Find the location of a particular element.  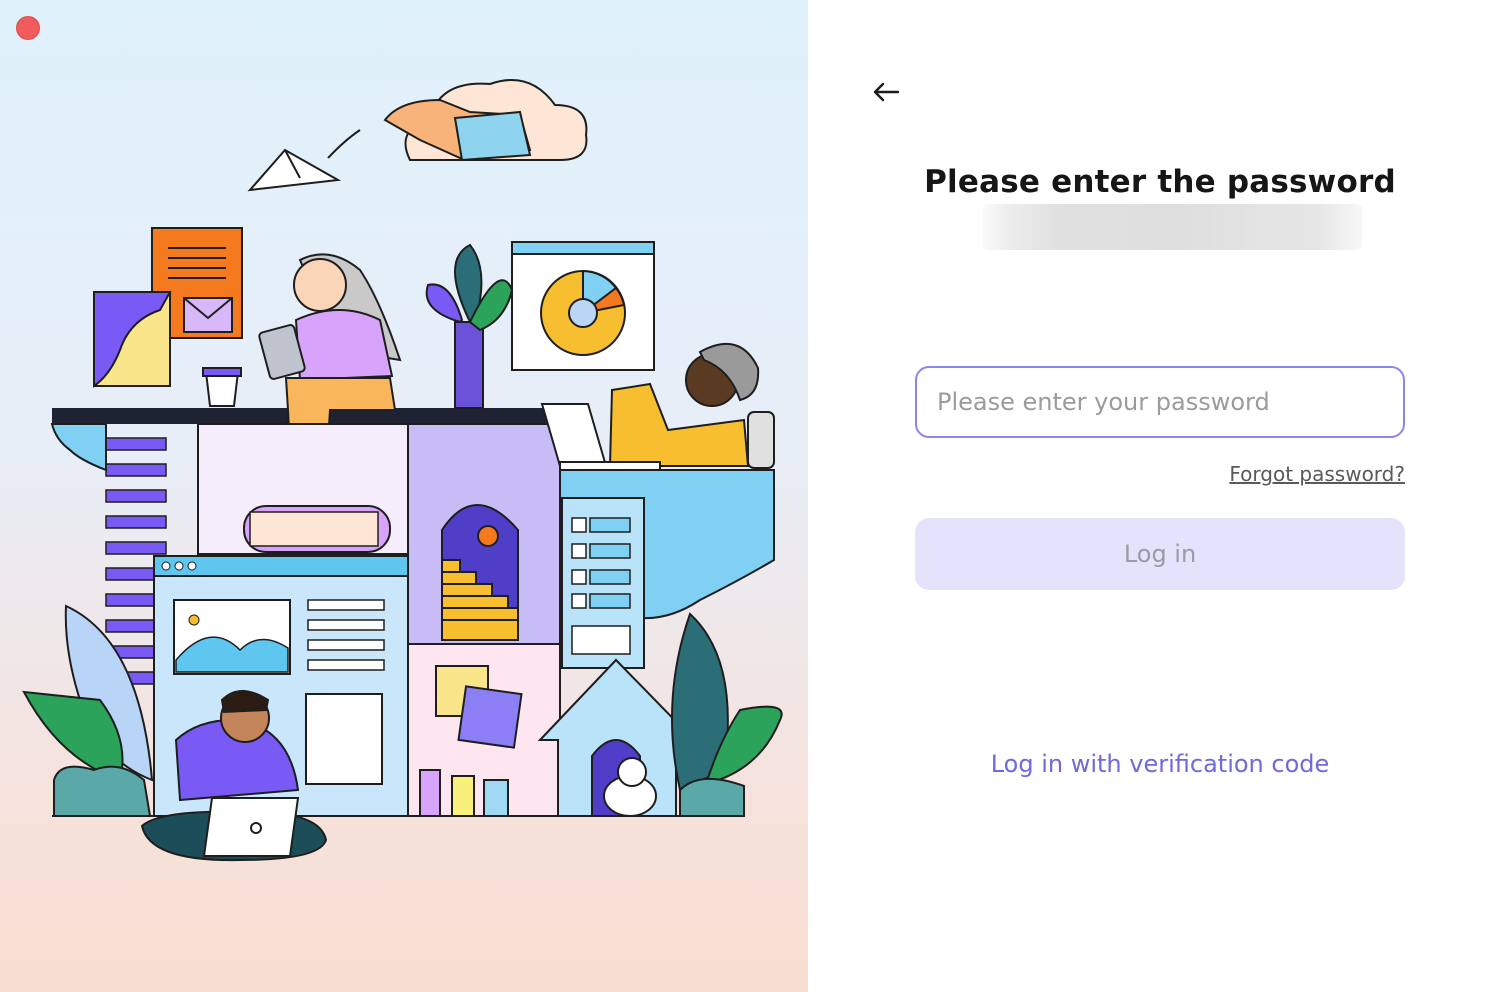

paper-plane-icon is located at coordinates (304, 160).